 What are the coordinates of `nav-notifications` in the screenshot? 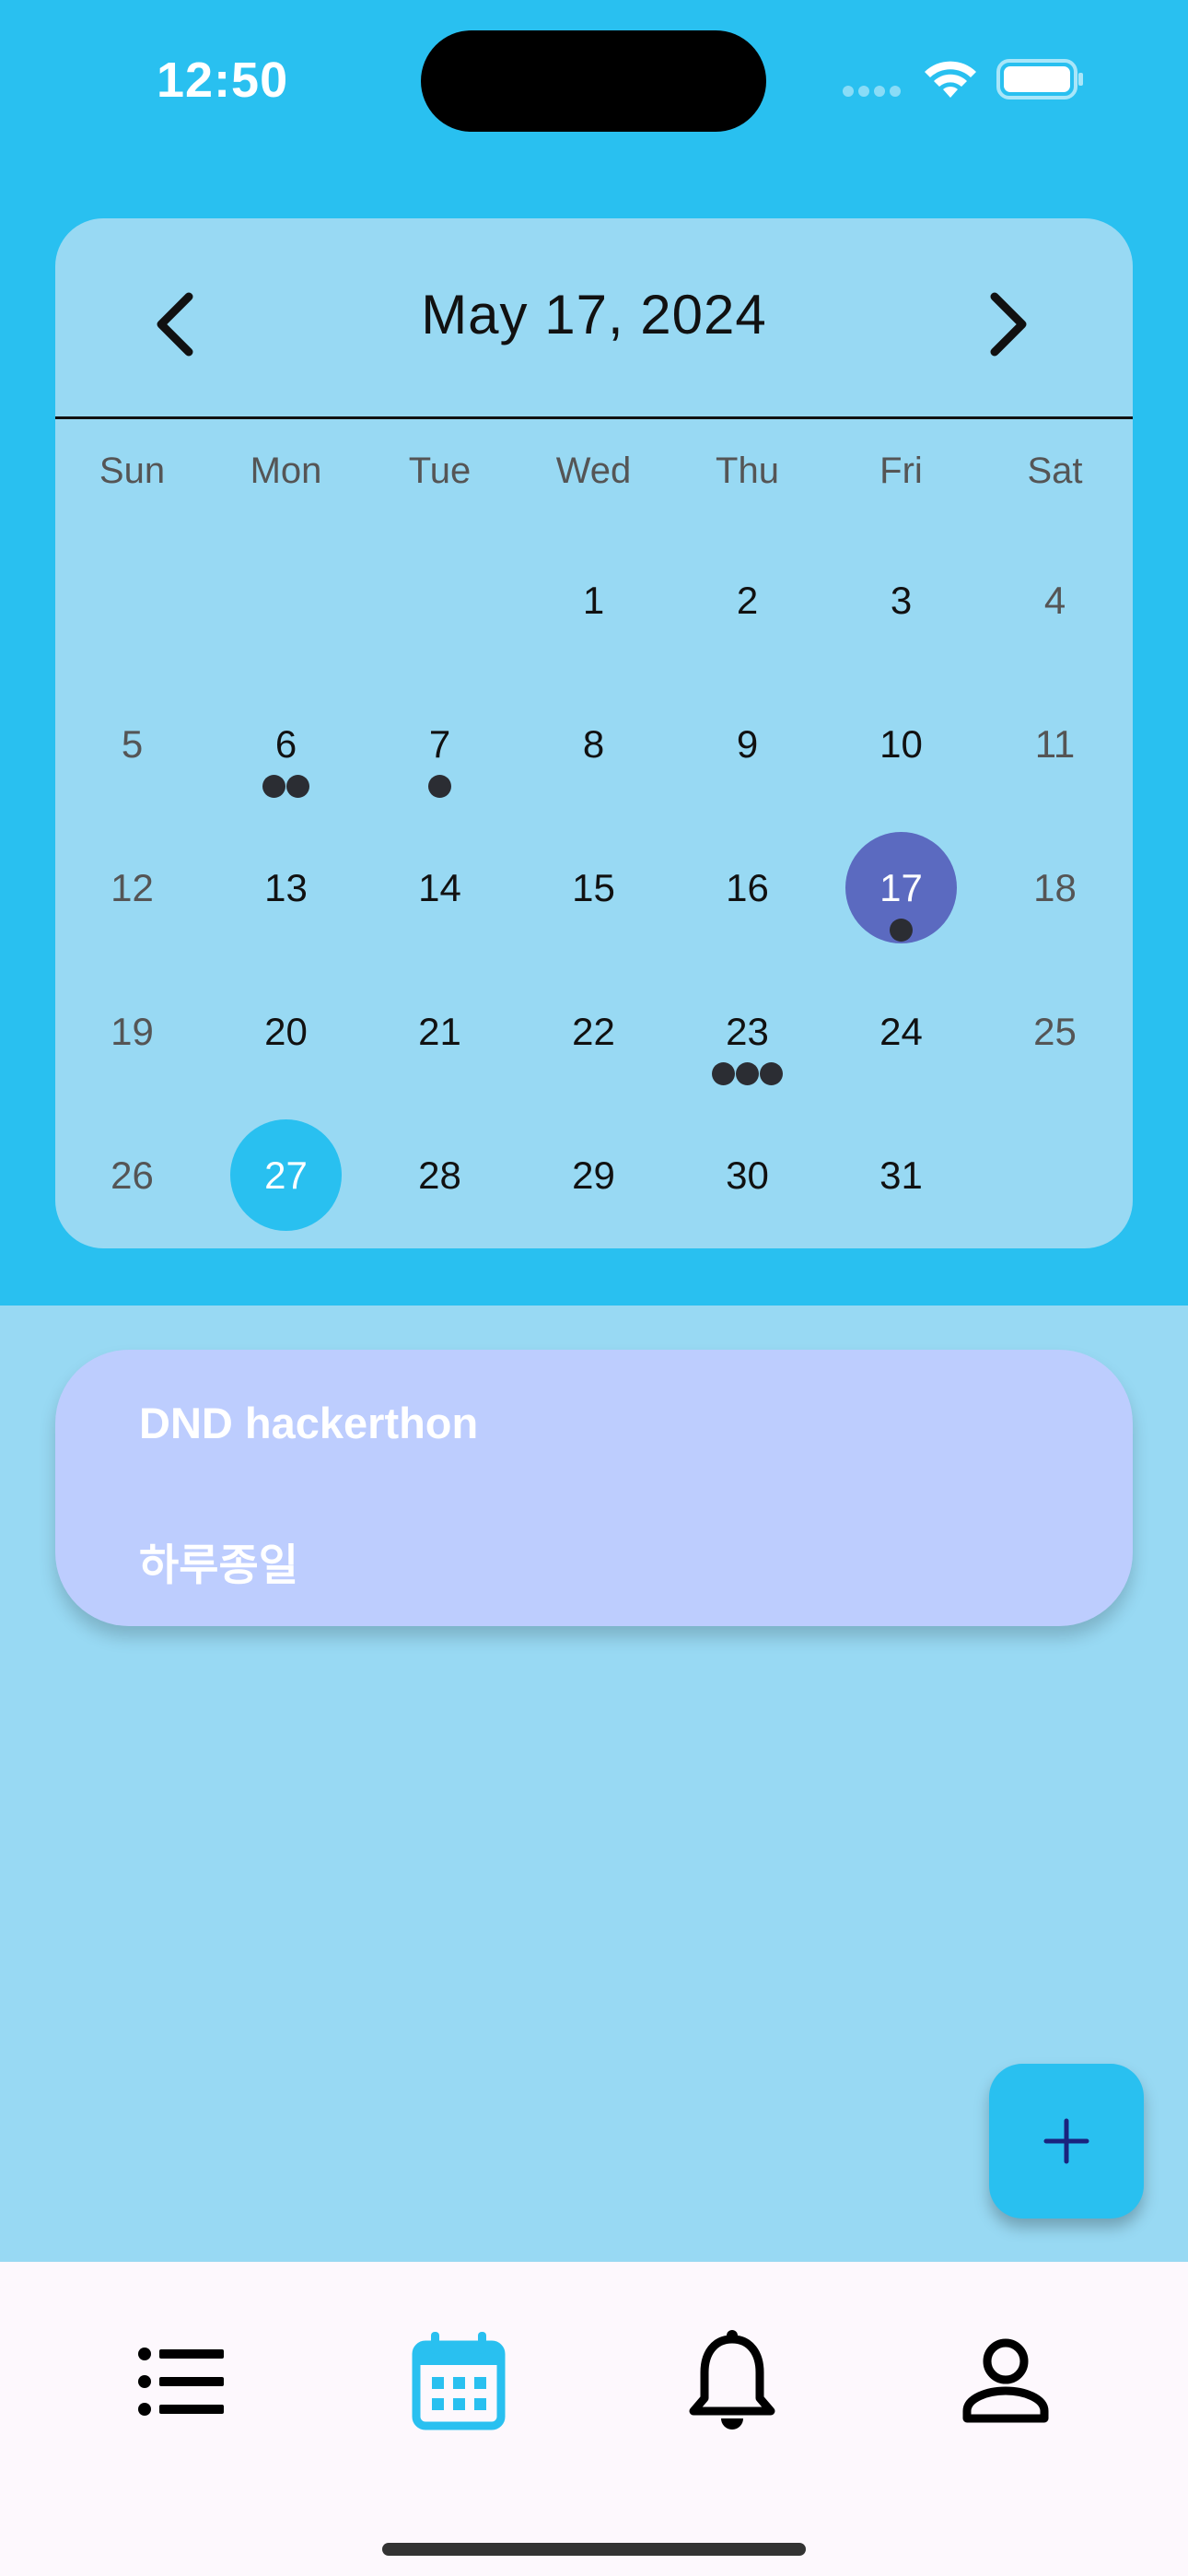 It's located at (732, 2381).